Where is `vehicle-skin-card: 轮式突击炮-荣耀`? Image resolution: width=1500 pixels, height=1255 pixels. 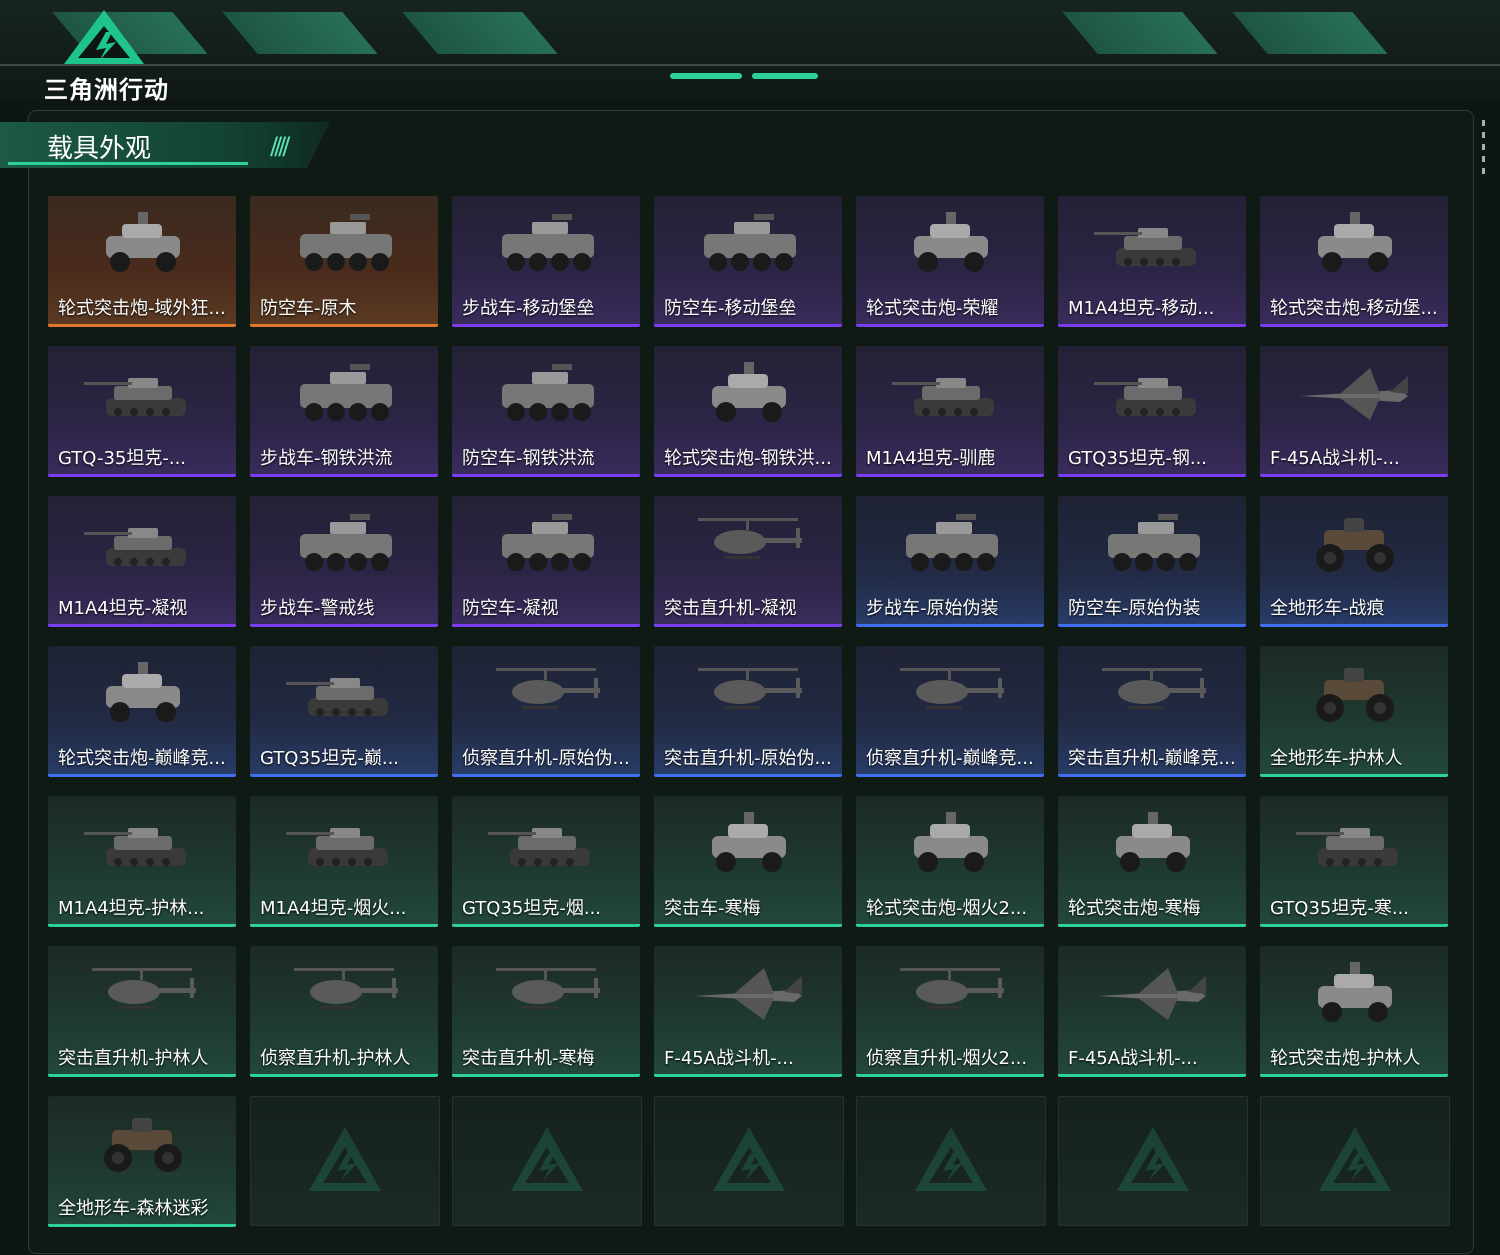 vehicle-skin-card: 轮式突击炮-荣耀 is located at coordinates (950, 261).